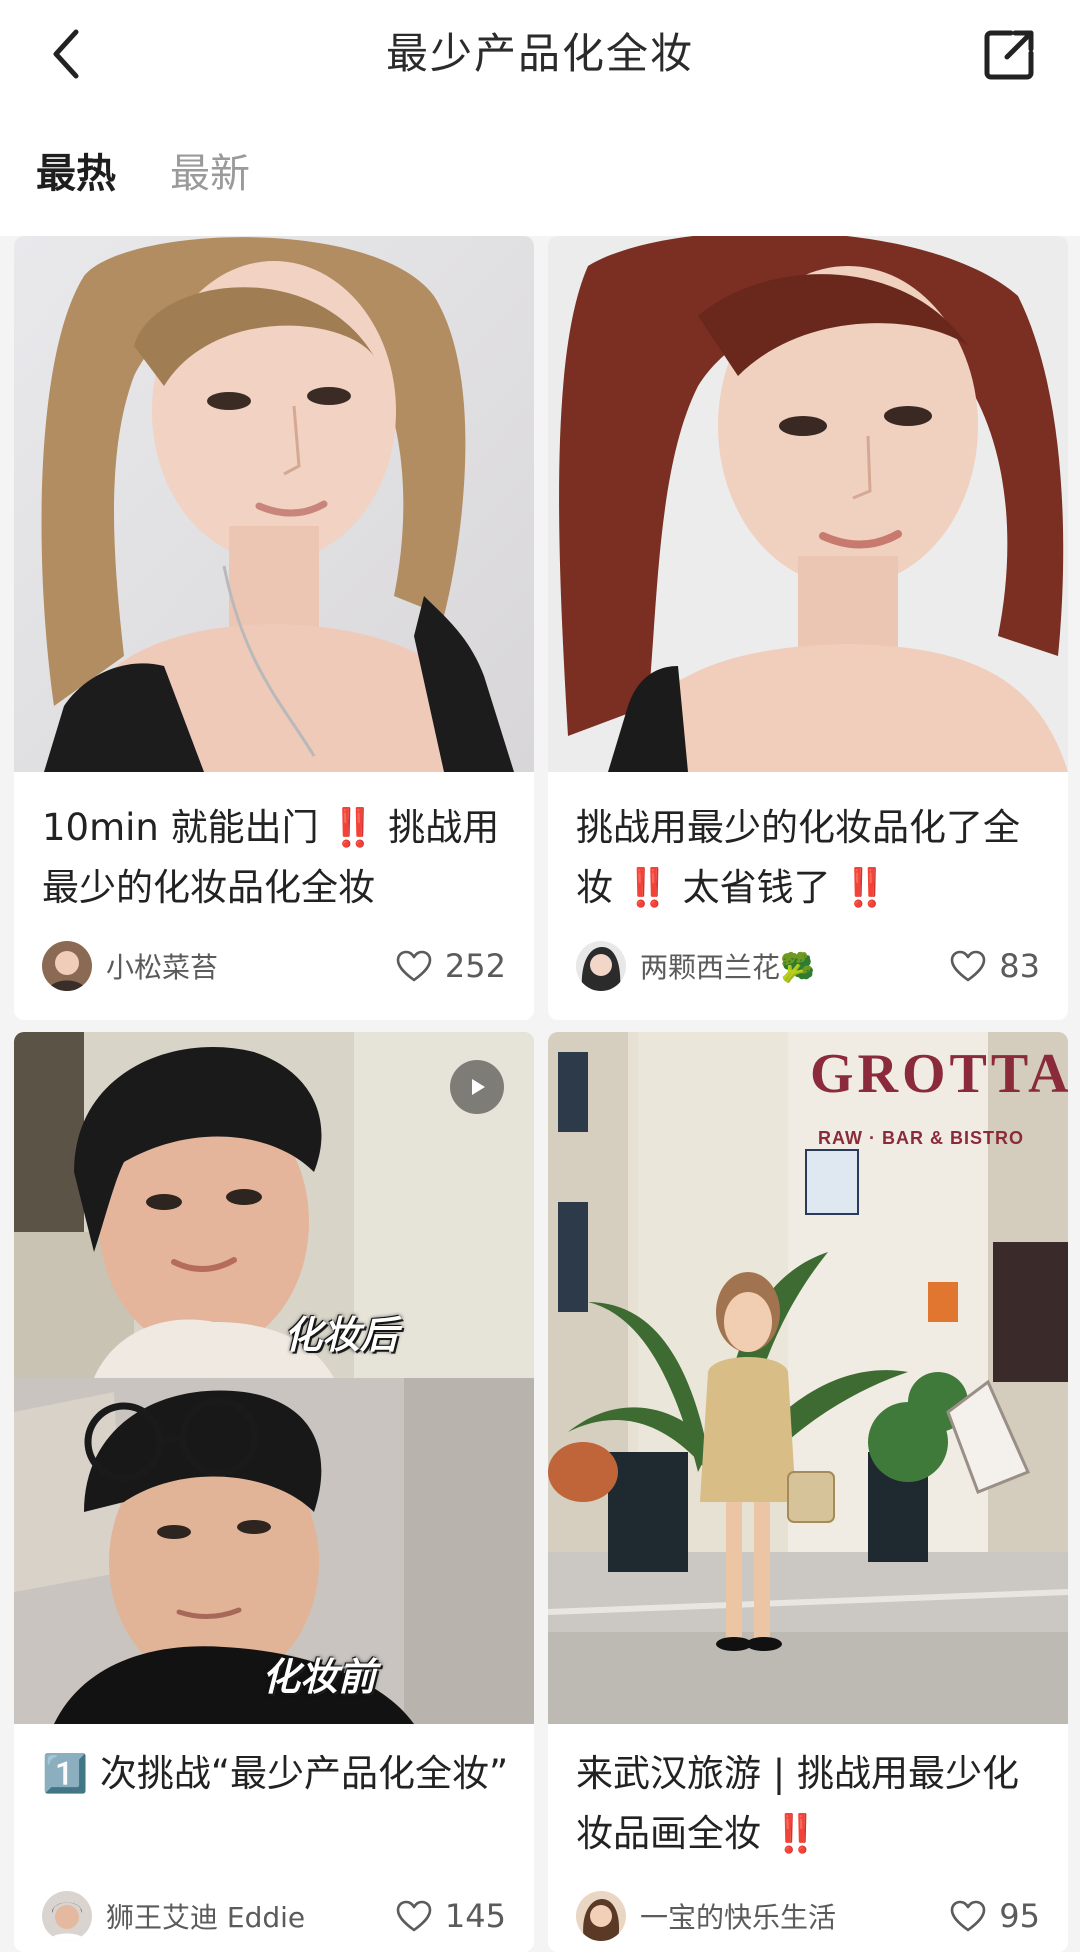 Image resolution: width=1080 pixels, height=1952 pixels. What do you see at coordinates (250, 966) in the screenshot?
I see `author-name: 小松菜苔` at bounding box center [250, 966].